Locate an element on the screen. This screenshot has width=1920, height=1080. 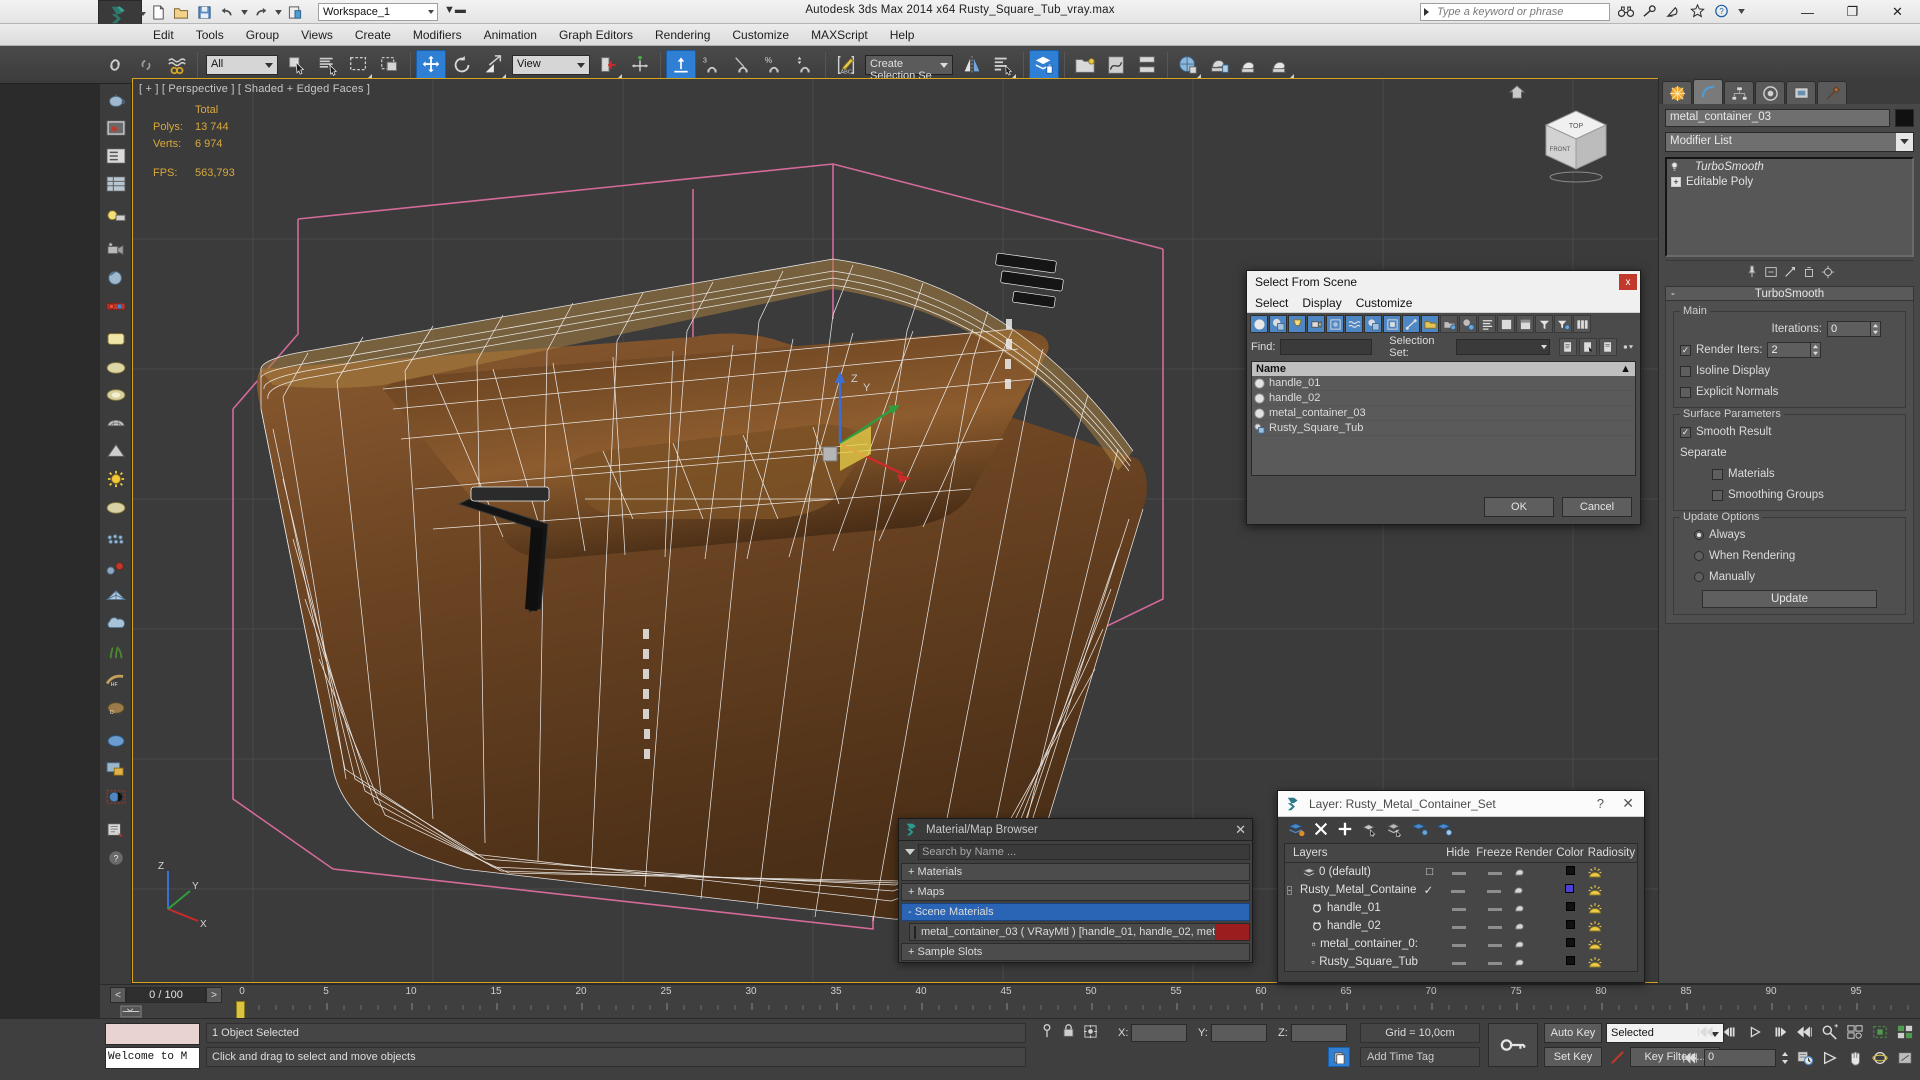
zoom-extents-all-icon is located at coordinates (1905, 1032).